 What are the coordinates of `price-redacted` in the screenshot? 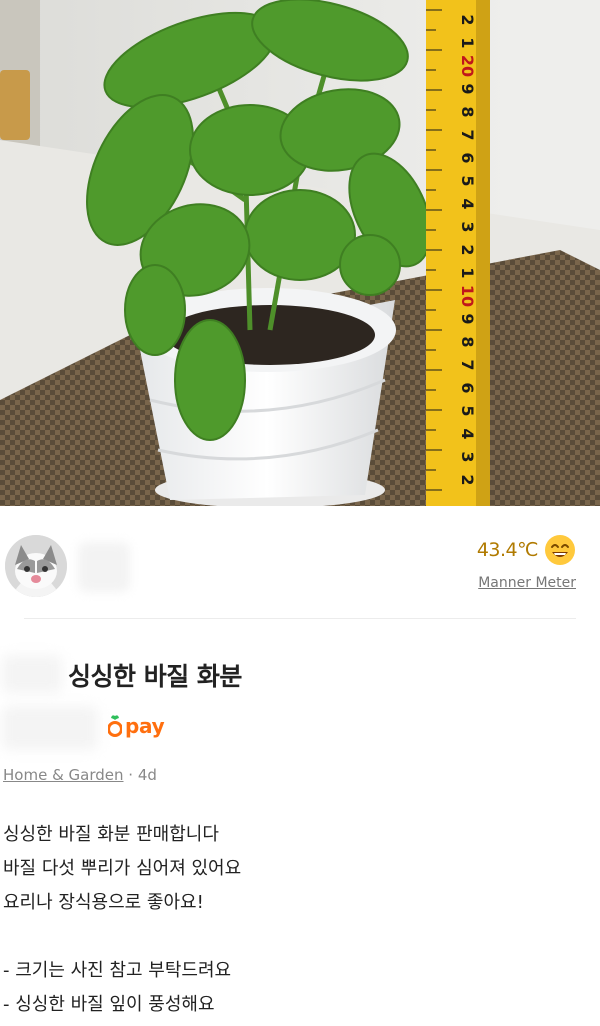 It's located at (50, 728).